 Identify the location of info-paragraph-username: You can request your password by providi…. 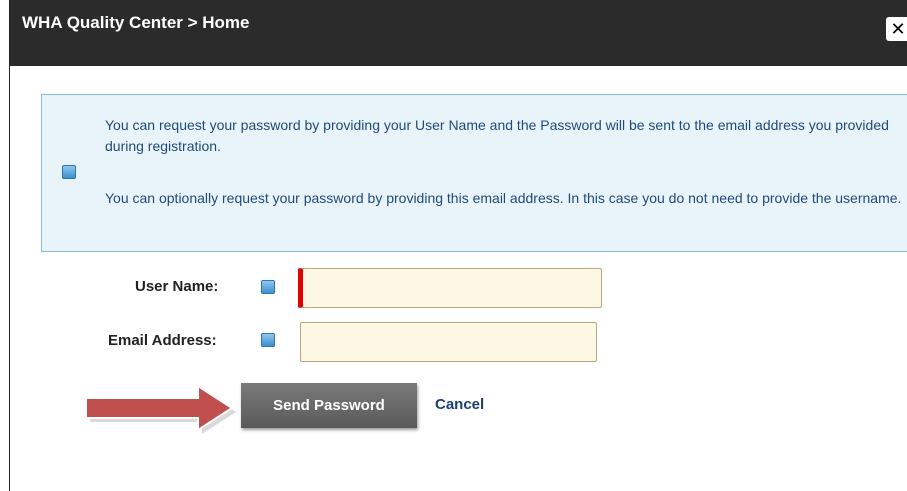
(497, 135).